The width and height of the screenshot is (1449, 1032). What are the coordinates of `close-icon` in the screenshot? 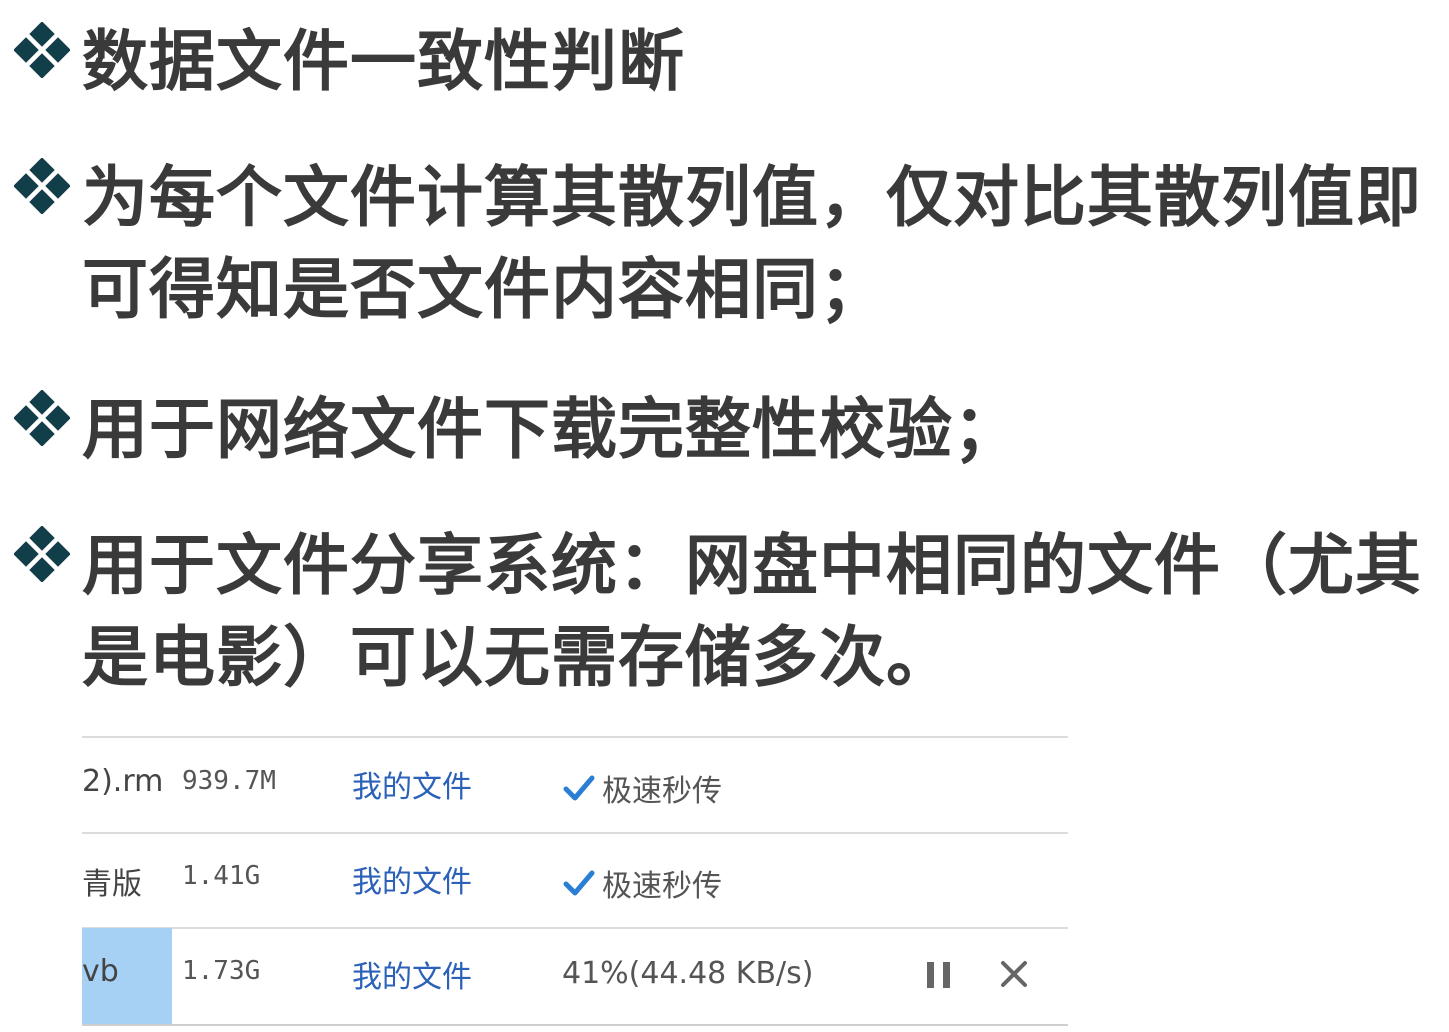 It's located at (1014, 974).